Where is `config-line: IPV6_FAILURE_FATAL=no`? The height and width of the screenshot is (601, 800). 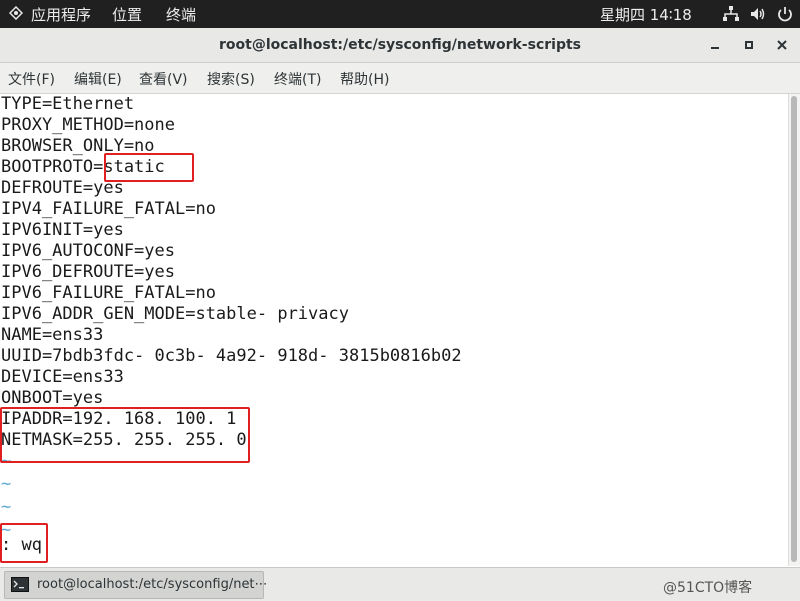 config-line: IPV6_FAILURE_FATAL=no is located at coordinates (108, 293).